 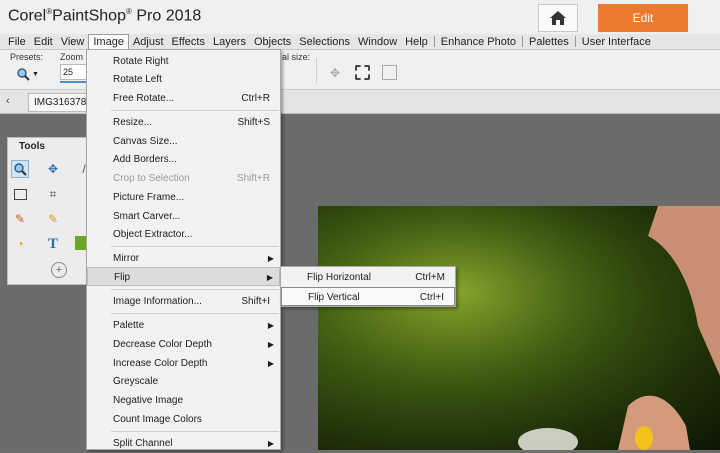 What do you see at coordinates (183, 419) in the screenshot?
I see `menu-item-count-image-colors: Count Image Colors` at bounding box center [183, 419].